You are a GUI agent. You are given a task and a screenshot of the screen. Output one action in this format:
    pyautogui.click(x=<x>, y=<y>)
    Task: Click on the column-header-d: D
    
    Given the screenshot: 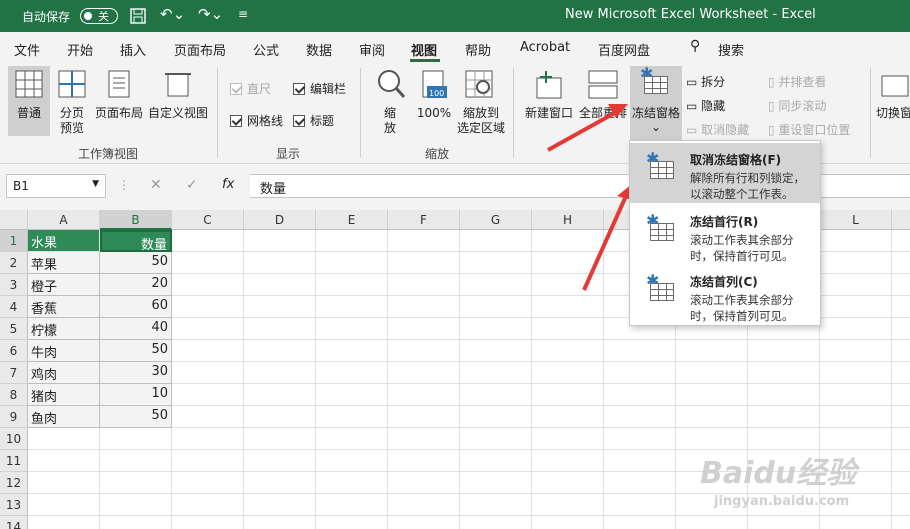 What is the action you would take?
    pyautogui.click(x=280, y=220)
    